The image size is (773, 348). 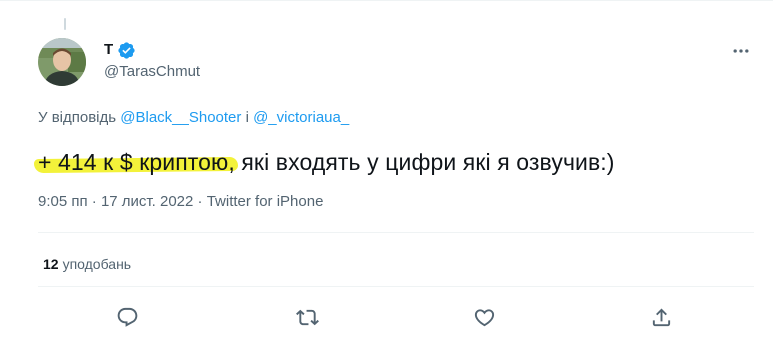 What do you see at coordinates (136, 162) in the screenshot?
I see `highlighted-text: + 414 к $ криптою,` at bounding box center [136, 162].